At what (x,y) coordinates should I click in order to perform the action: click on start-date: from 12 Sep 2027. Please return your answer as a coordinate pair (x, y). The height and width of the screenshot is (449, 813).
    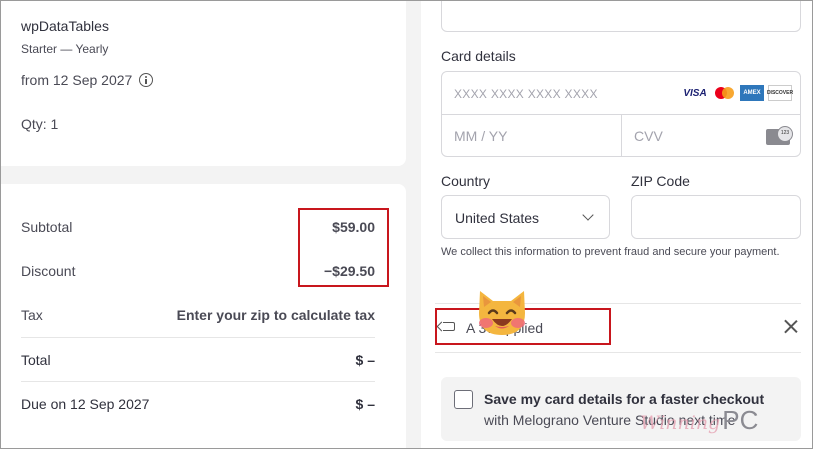
    Looking at the image, I should click on (77, 80).